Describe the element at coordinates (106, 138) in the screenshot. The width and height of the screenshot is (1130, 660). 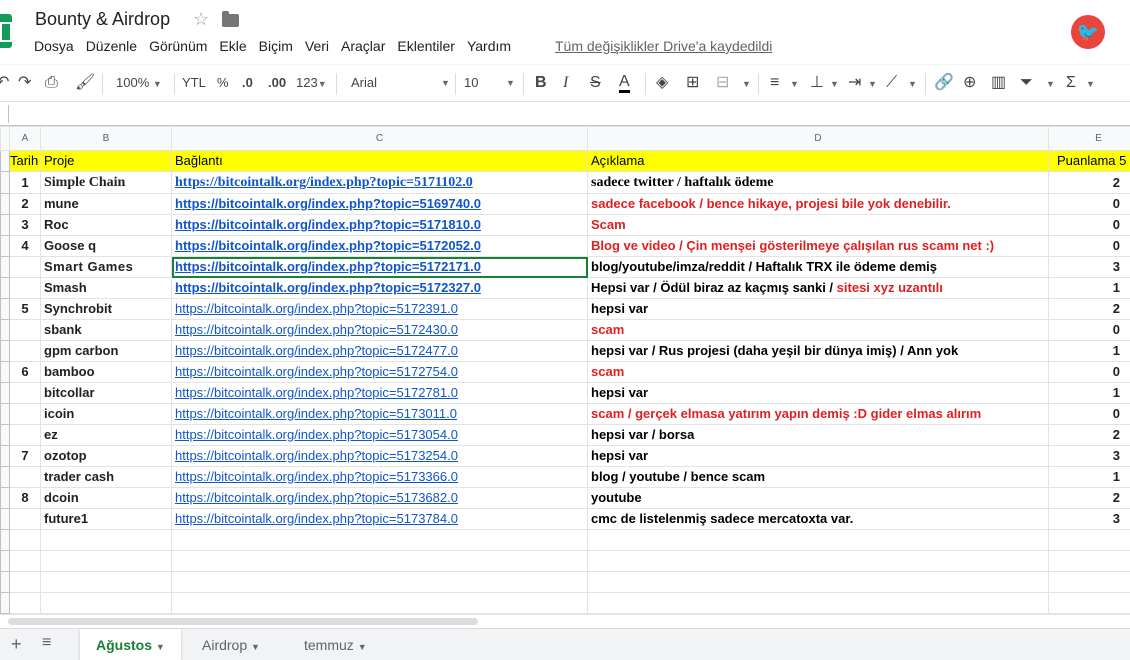
I see `column-header-b: B` at that location.